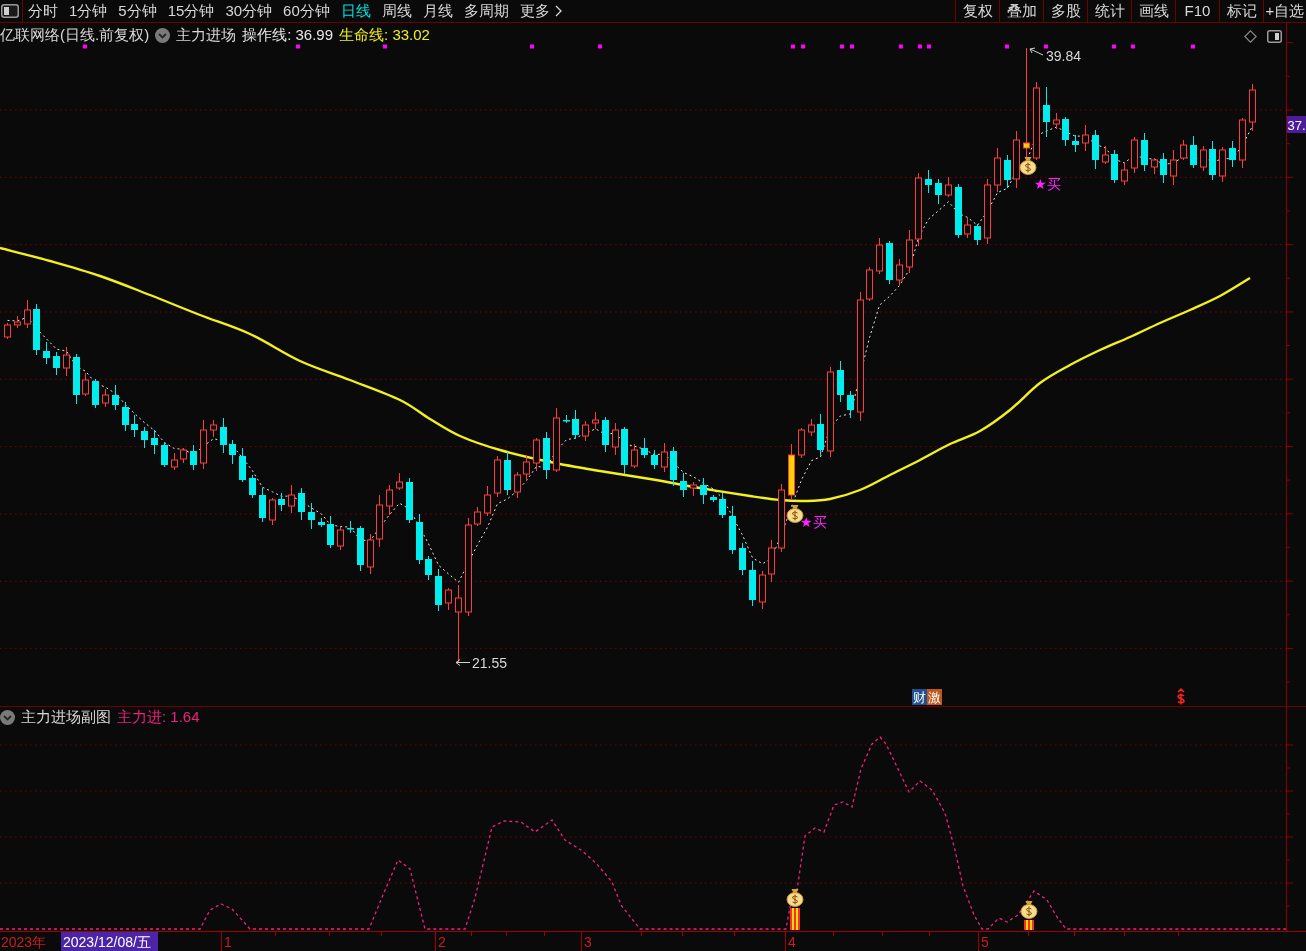 This screenshot has width=1306, height=951. I want to click on period-tab: 30分钟, so click(249, 11).